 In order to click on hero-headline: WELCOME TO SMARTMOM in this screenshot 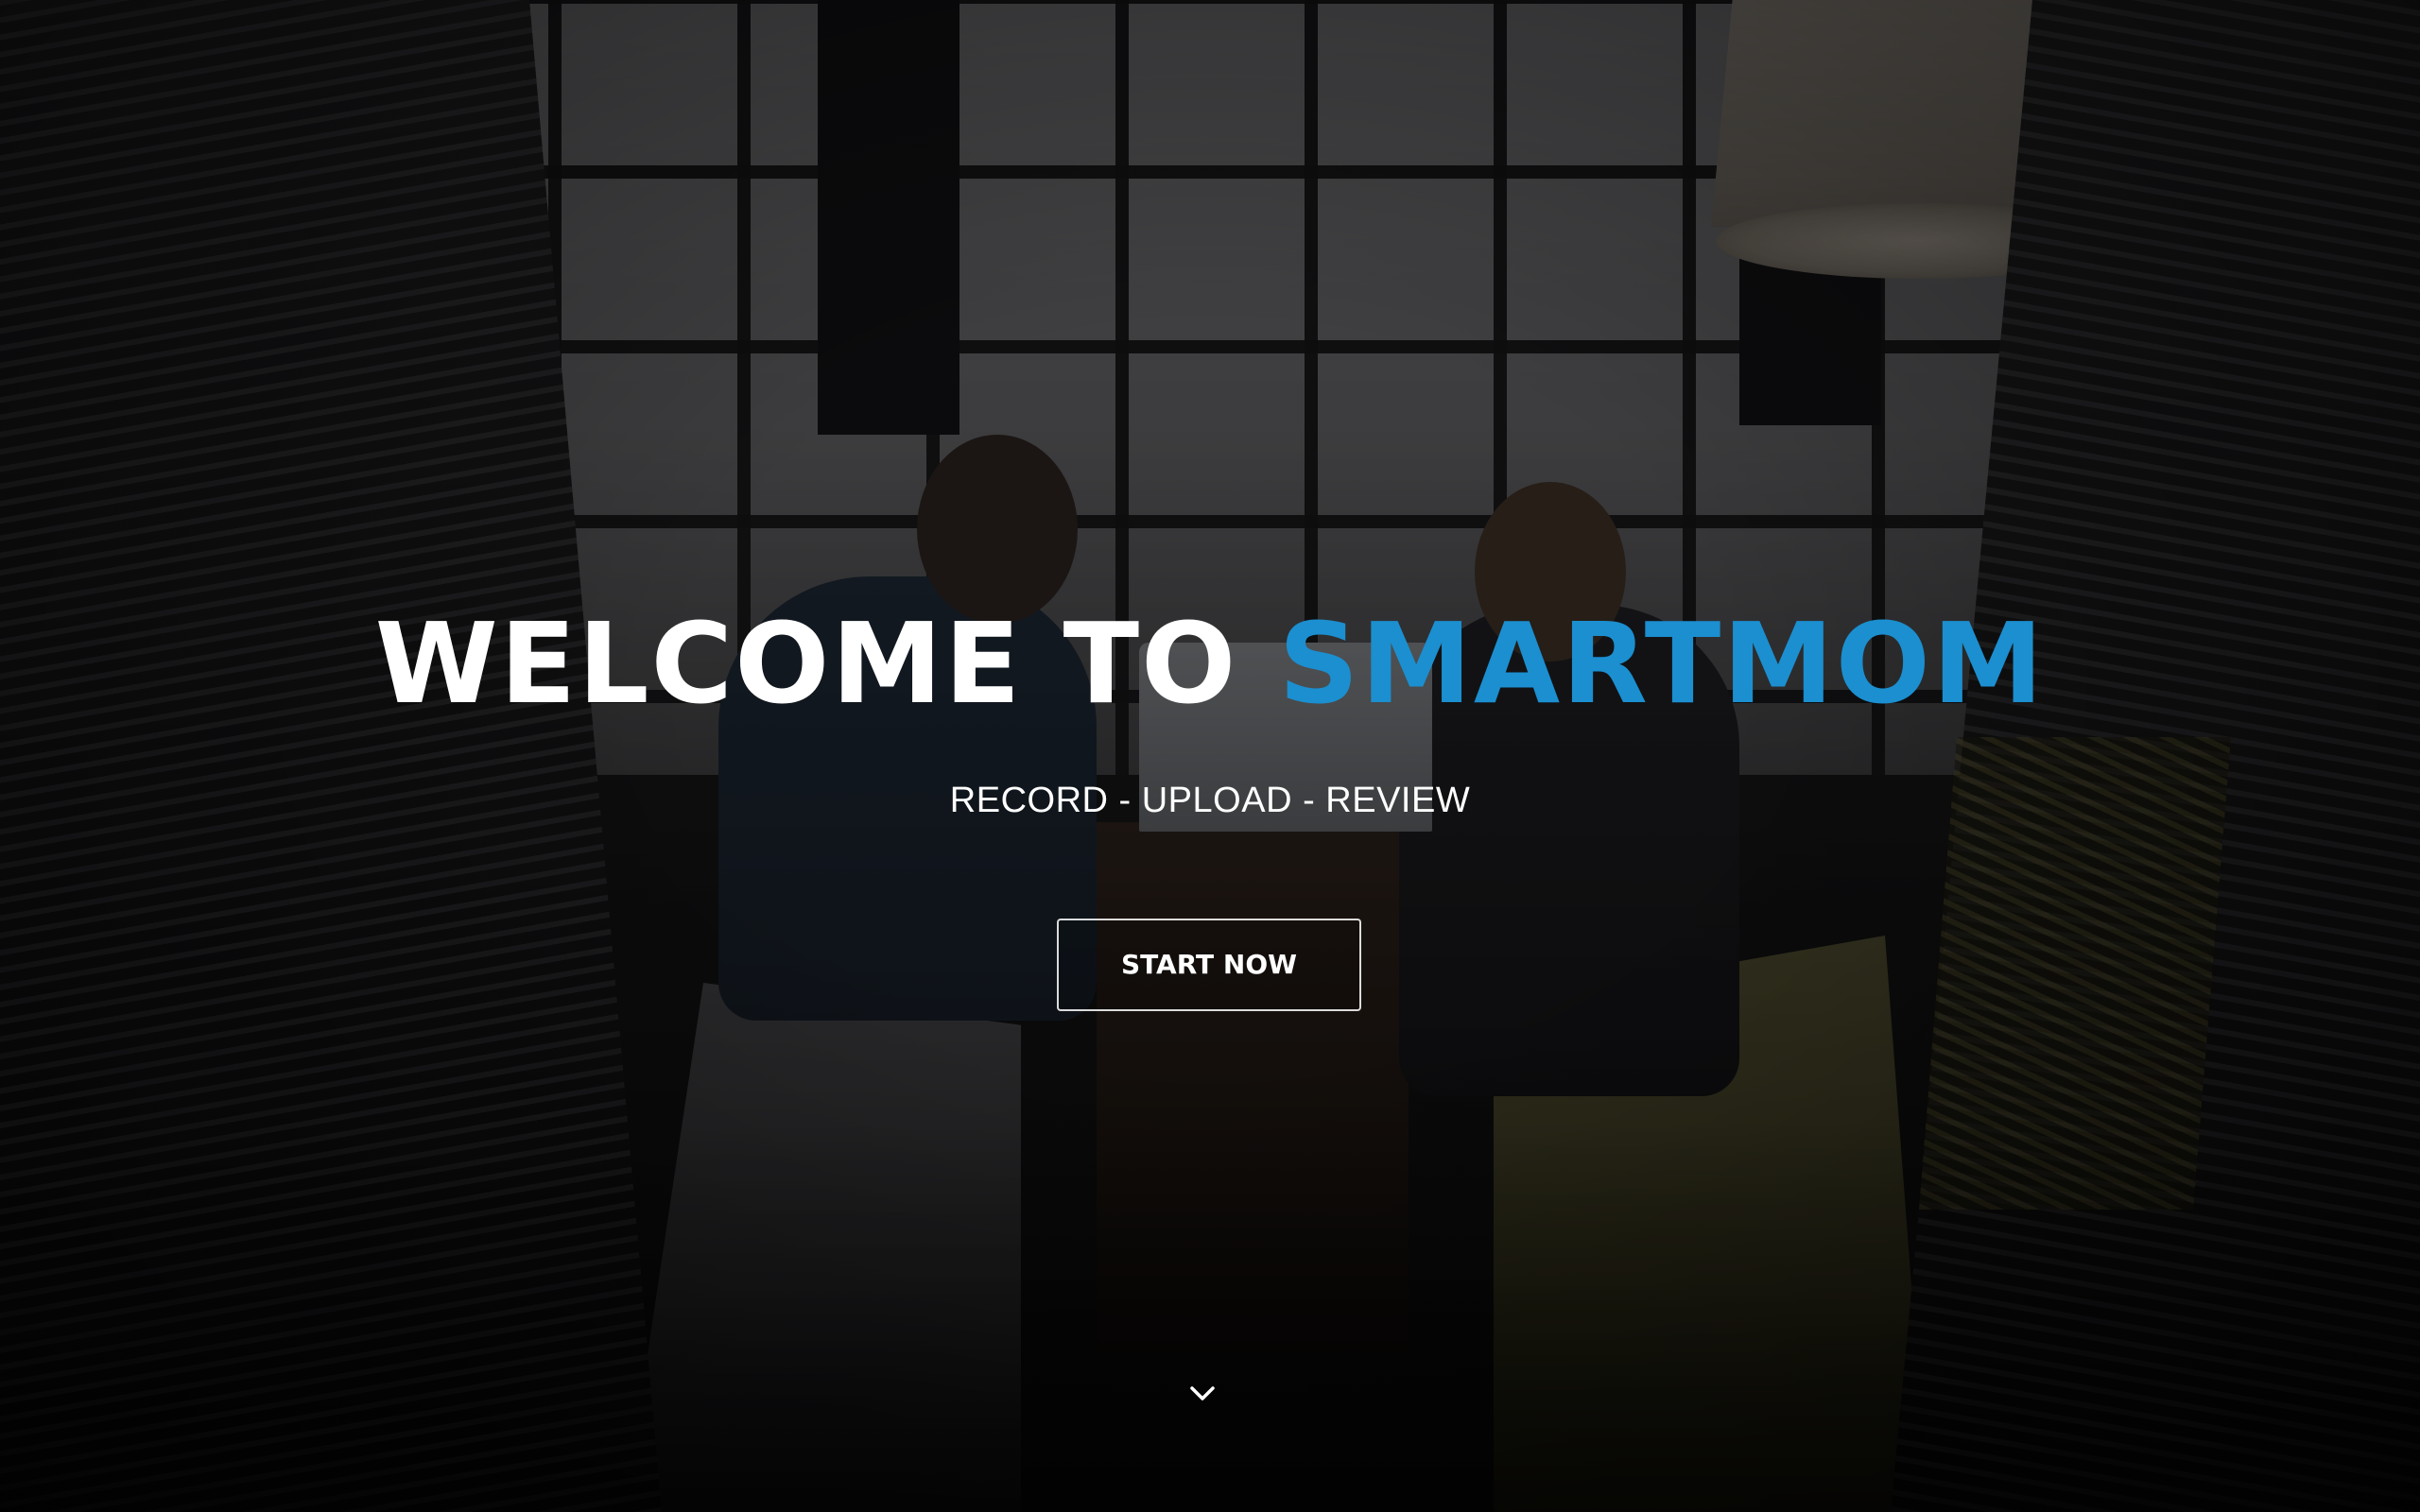, I will do `click(1210, 663)`.